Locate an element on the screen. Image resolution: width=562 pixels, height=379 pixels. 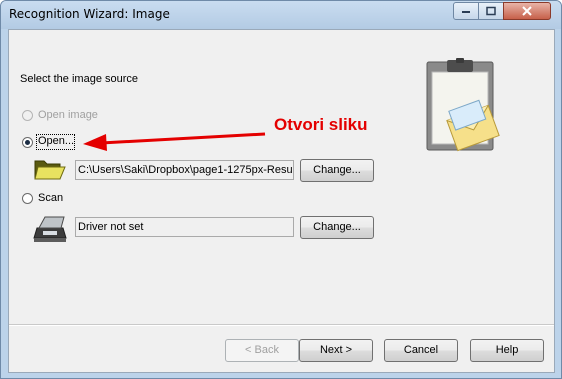
minimize-icon is located at coordinates (466, 12).